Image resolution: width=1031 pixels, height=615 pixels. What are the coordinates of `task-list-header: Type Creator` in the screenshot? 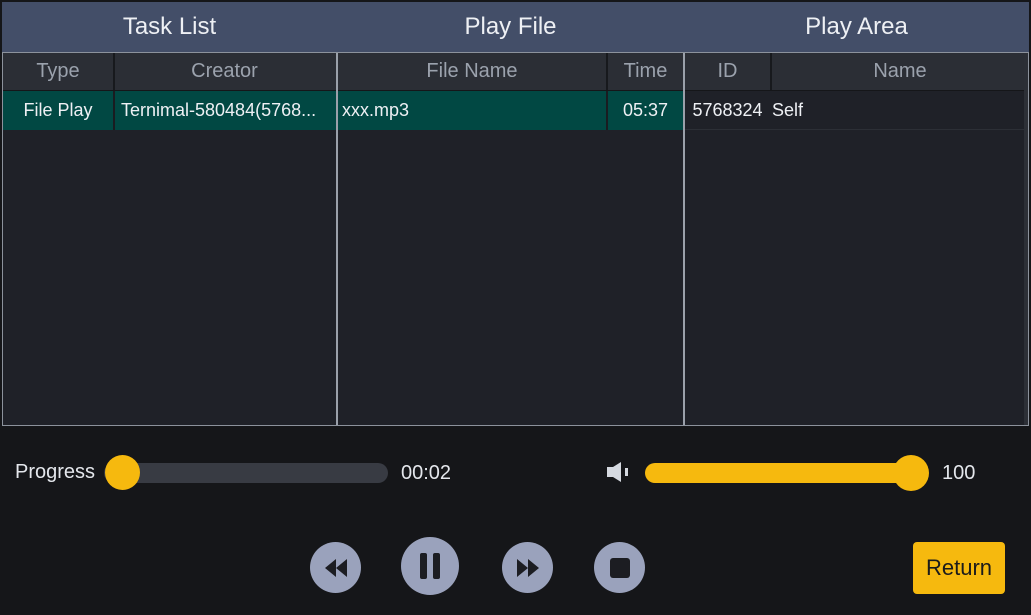 It's located at (169, 72).